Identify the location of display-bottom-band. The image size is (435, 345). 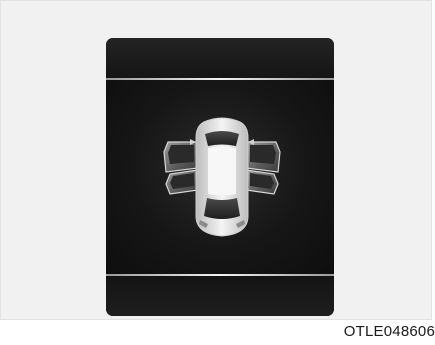
(220, 296).